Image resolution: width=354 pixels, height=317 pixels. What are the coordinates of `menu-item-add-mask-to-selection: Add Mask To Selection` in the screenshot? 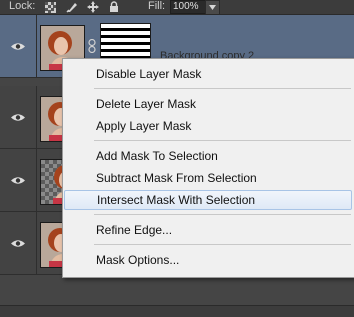 It's located at (208, 156).